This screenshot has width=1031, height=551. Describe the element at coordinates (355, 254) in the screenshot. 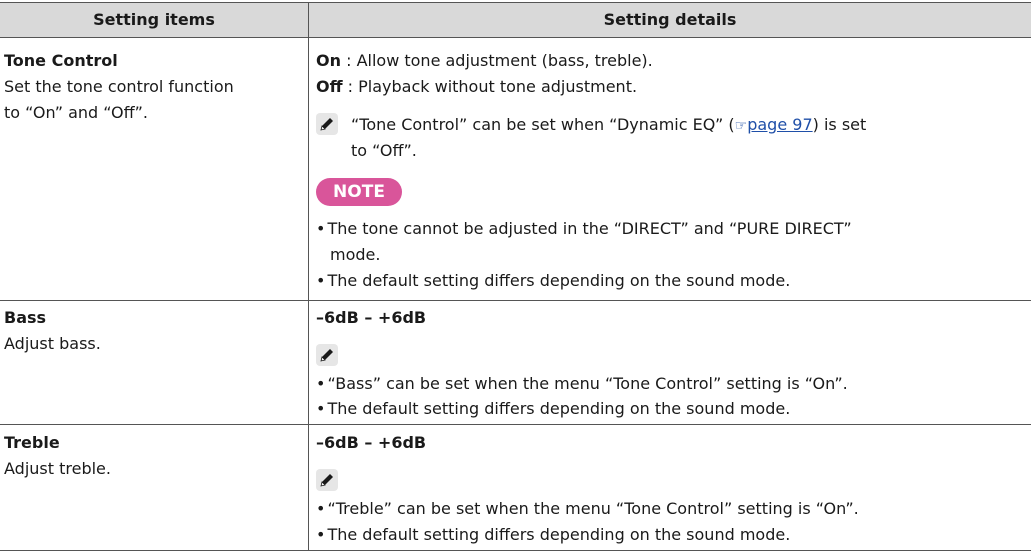

I see `note-item-continued: mode.` at that location.